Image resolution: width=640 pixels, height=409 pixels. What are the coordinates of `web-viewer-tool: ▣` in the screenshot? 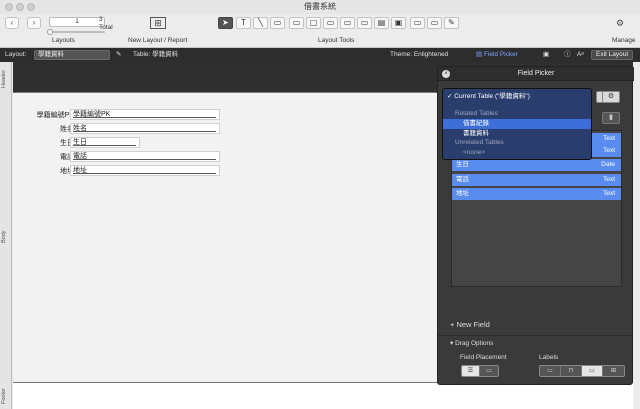 It's located at (398, 23).